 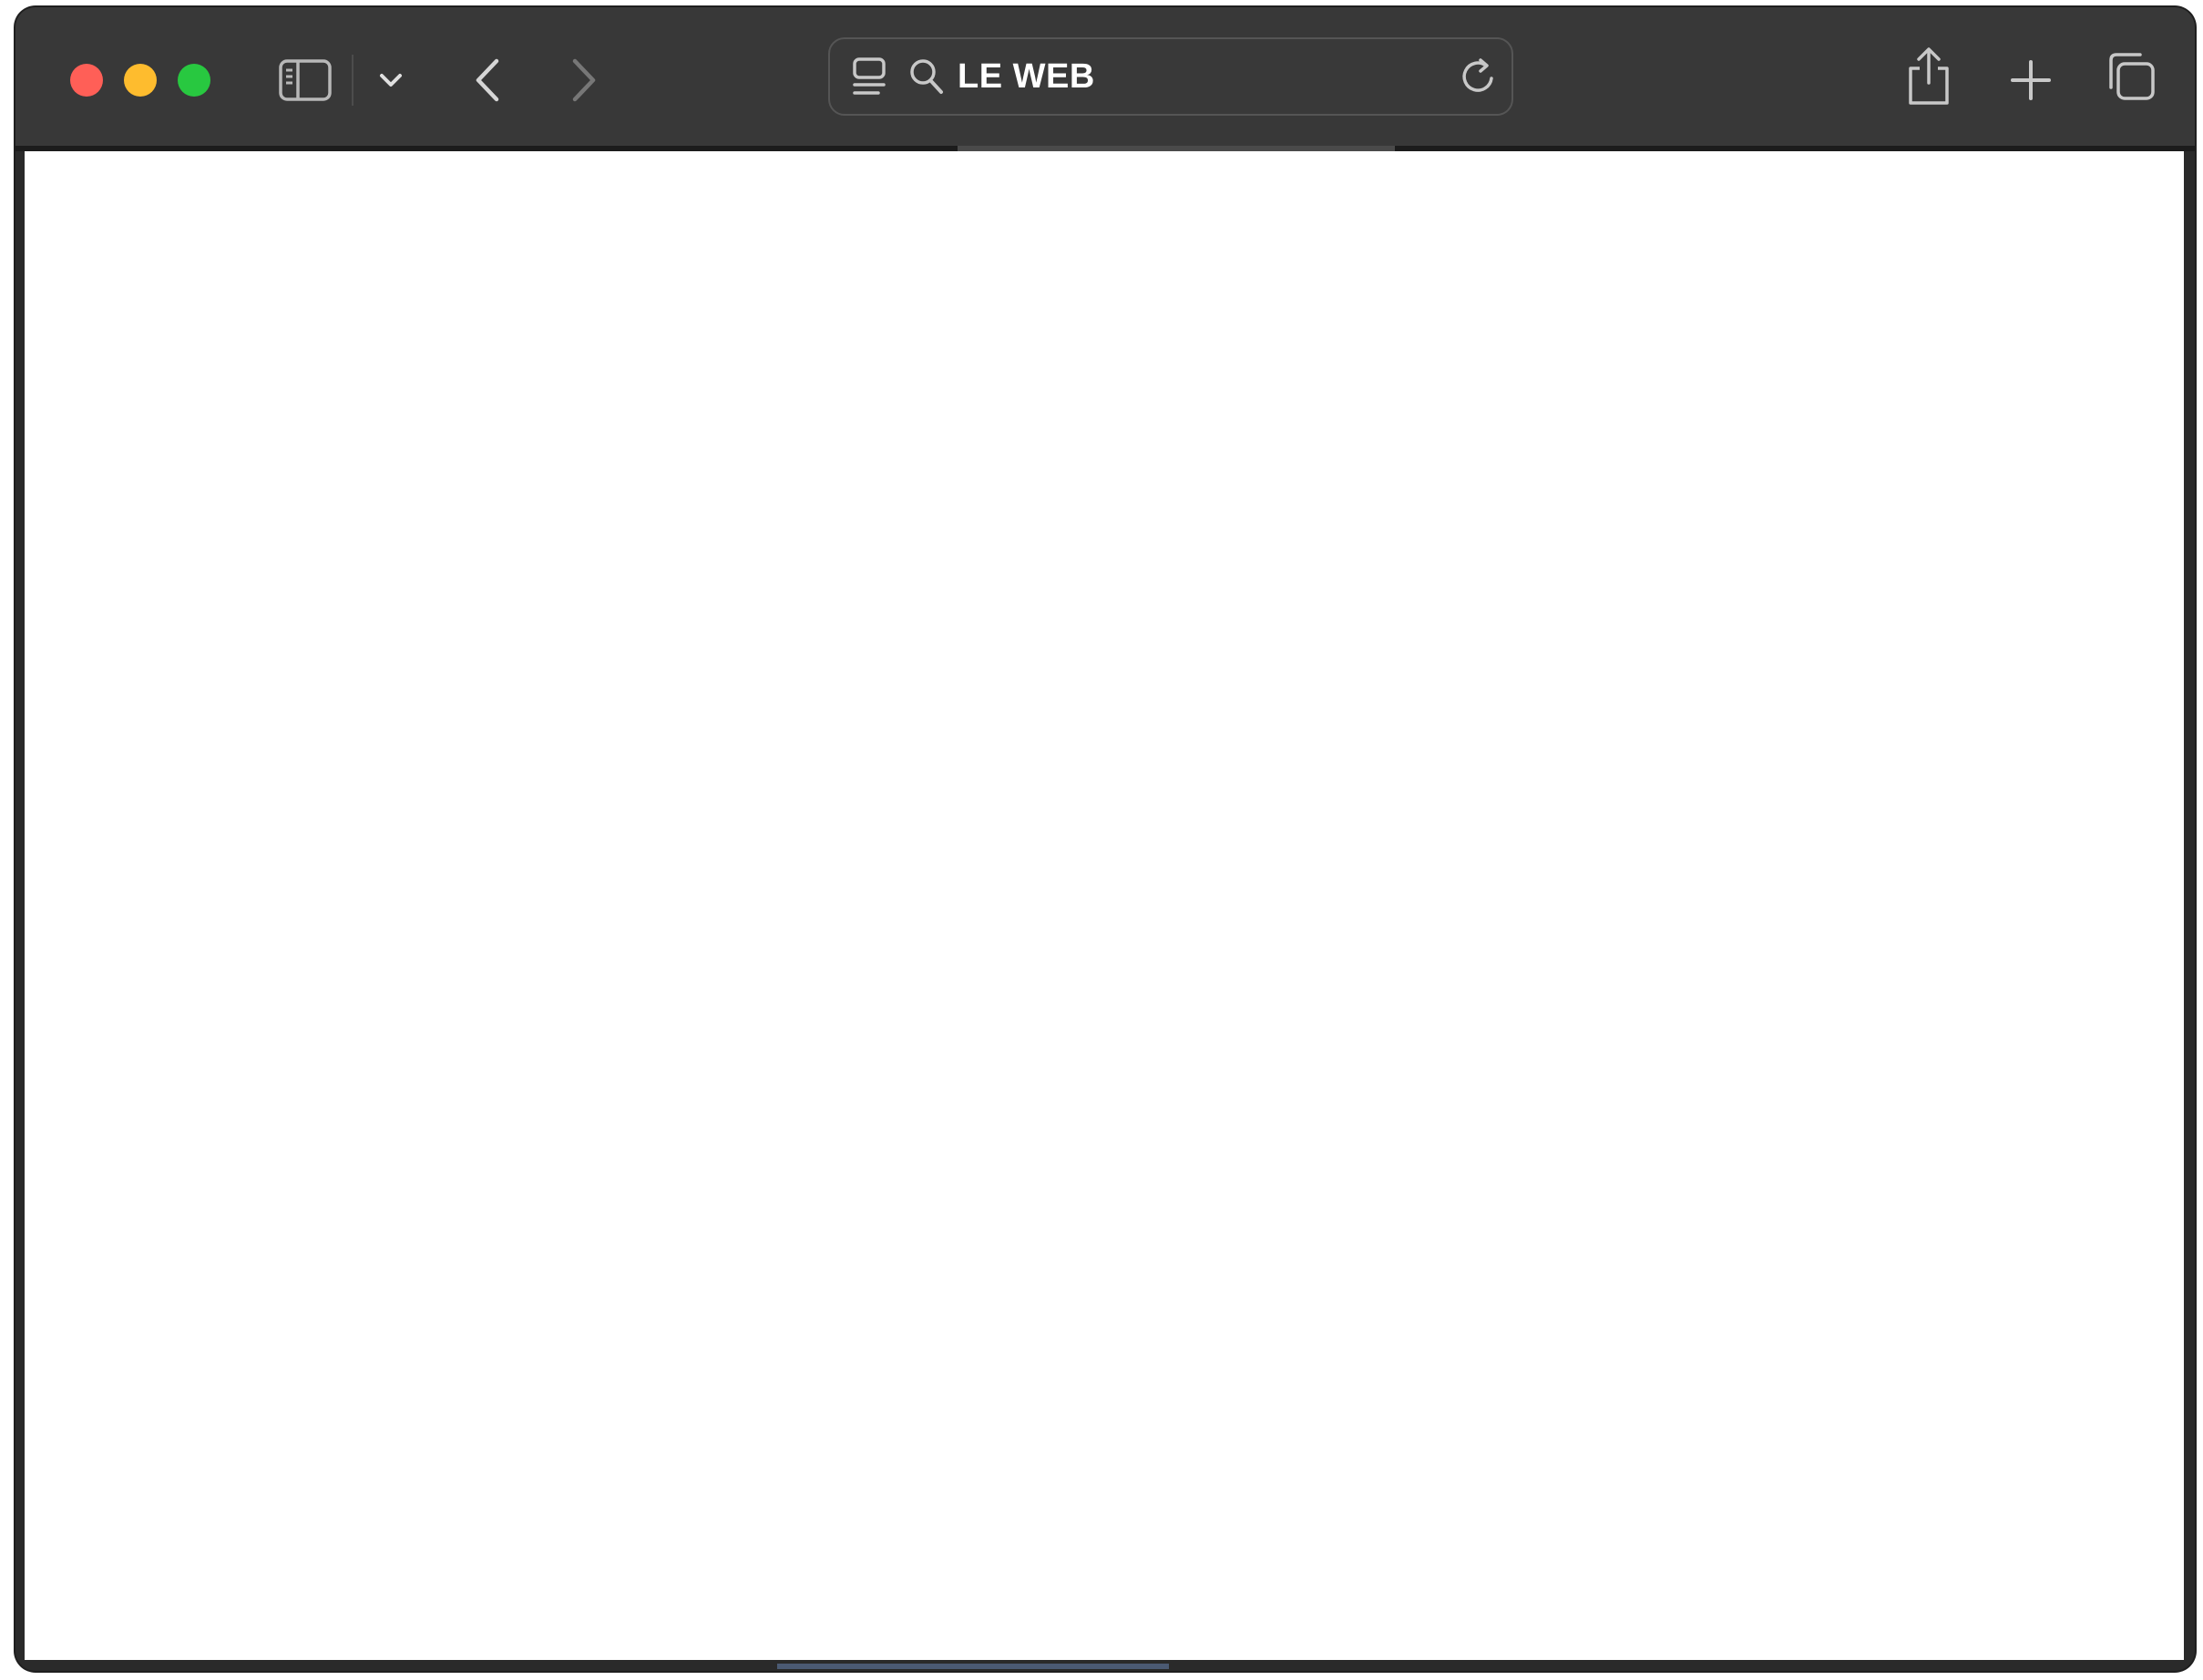 I want to click on minimize-window-button, so click(x=140, y=80).